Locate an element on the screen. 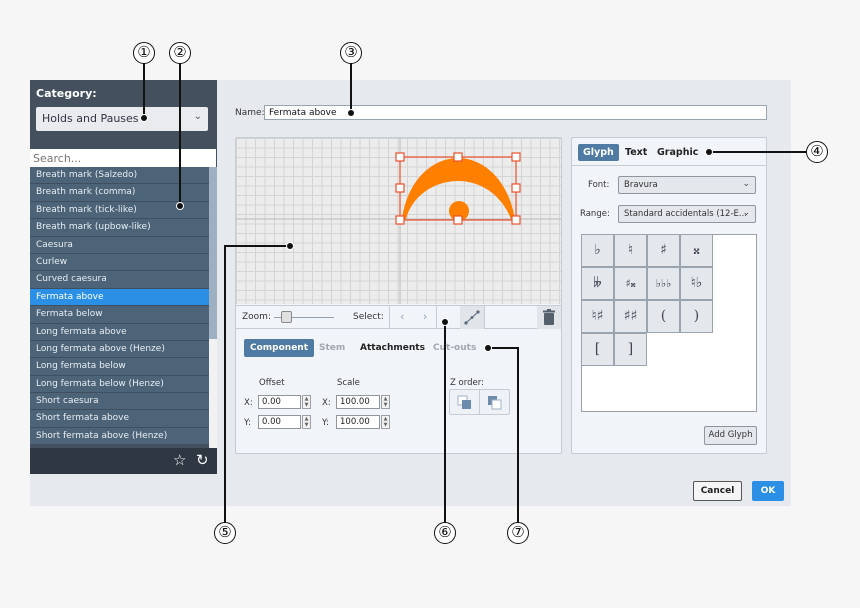 The height and width of the screenshot is (608, 860). star-icon: ☆ is located at coordinates (179, 460).